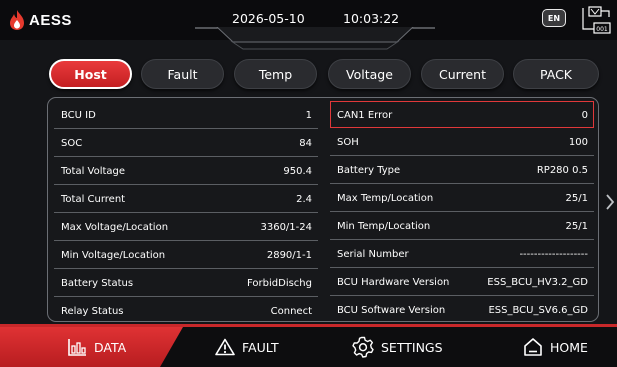 The height and width of the screenshot is (367, 617). Describe the element at coordinates (78, 115) in the screenshot. I see `row-label: BCU ID` at that location.